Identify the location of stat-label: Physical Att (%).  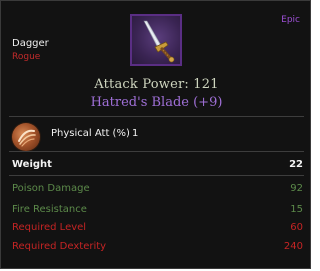
(90, 133).